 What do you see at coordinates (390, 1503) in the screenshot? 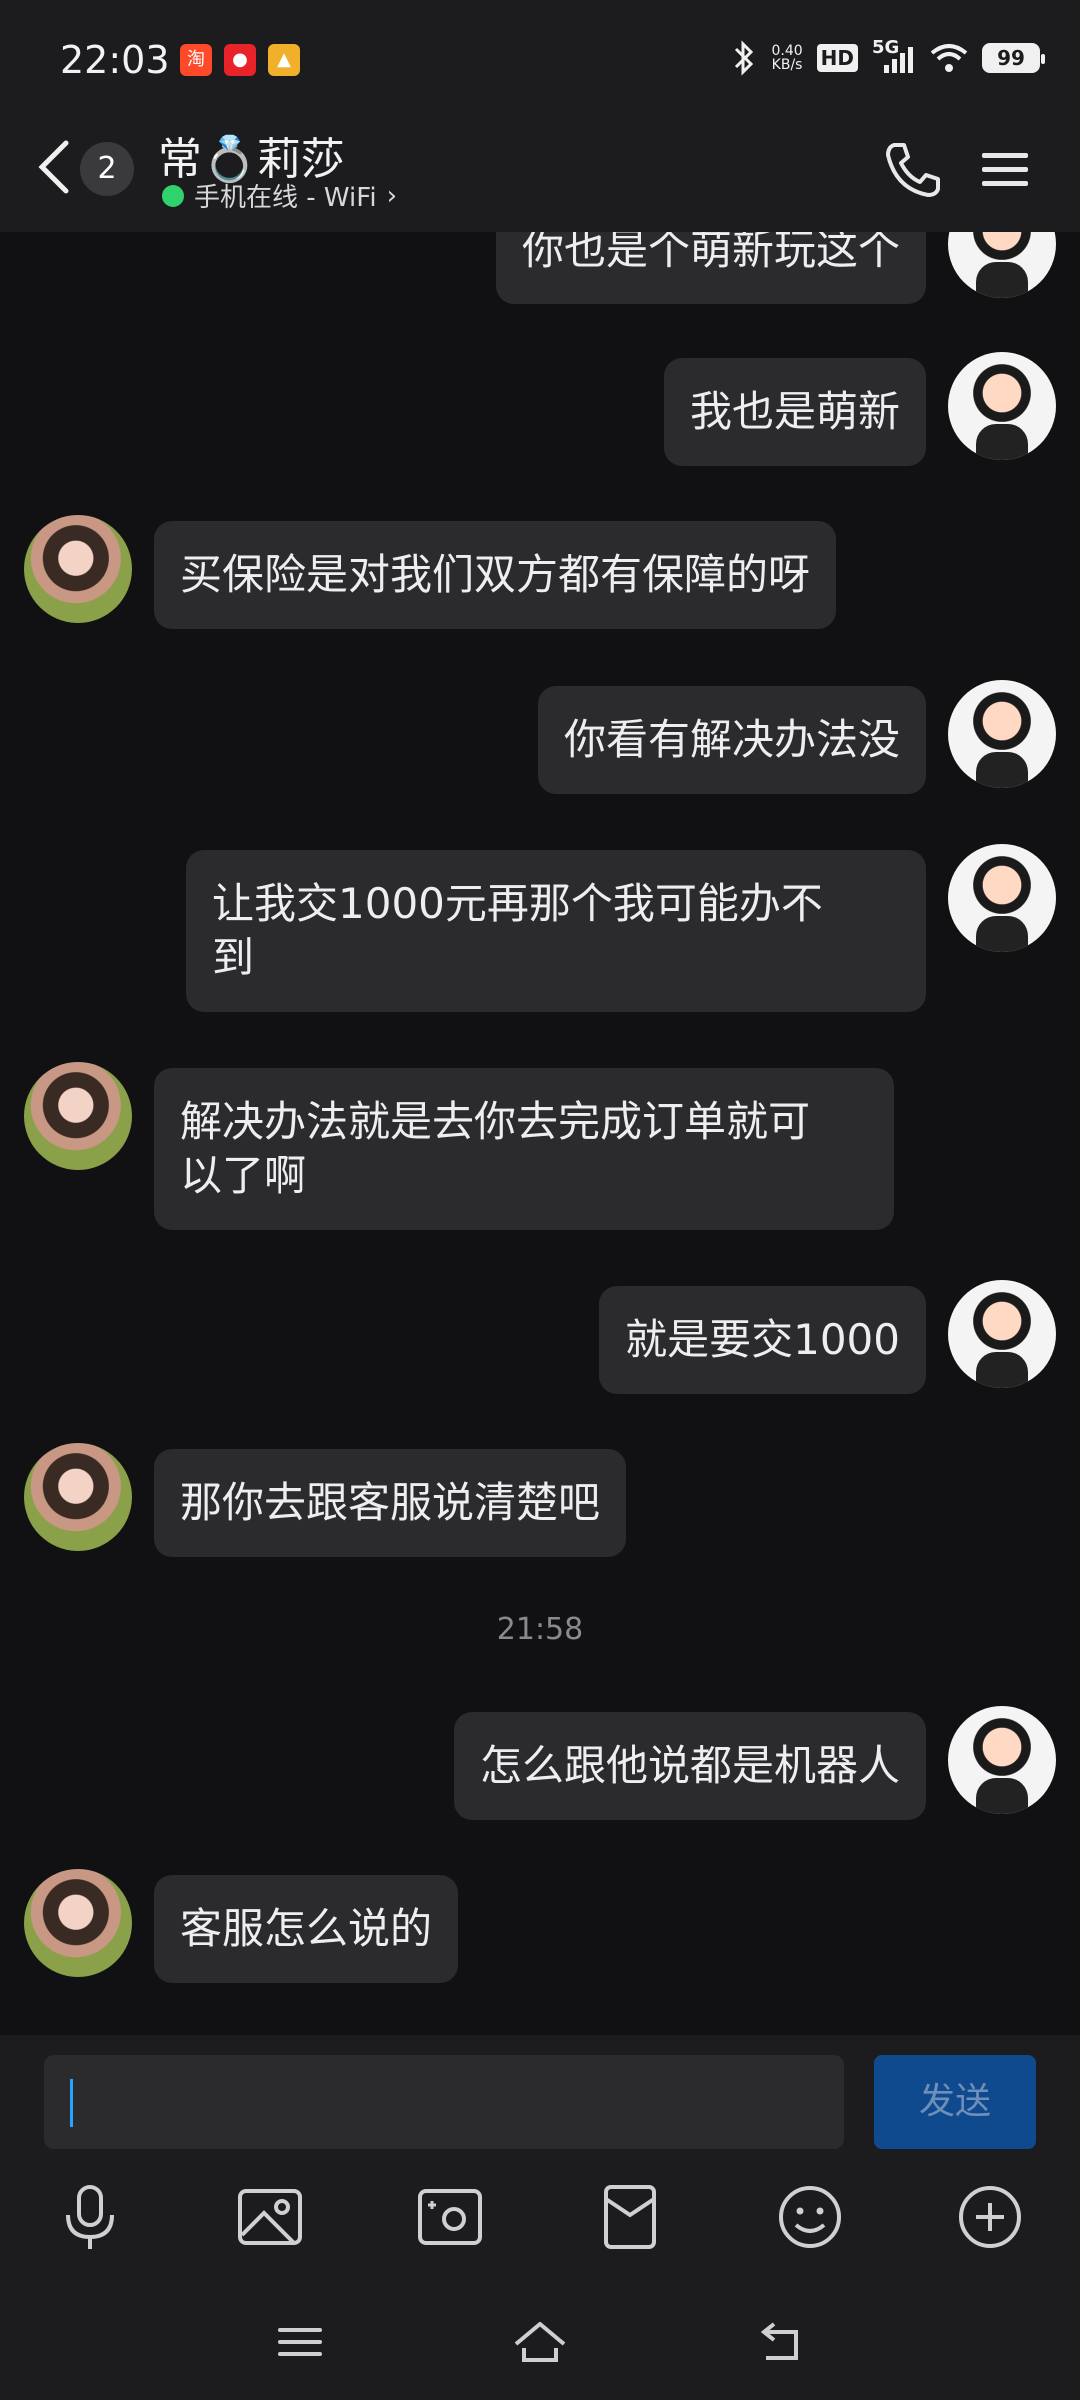
I see `message-bubble-received: 那你去跟客服说清楚吧` at bounding box center [390, 1503].